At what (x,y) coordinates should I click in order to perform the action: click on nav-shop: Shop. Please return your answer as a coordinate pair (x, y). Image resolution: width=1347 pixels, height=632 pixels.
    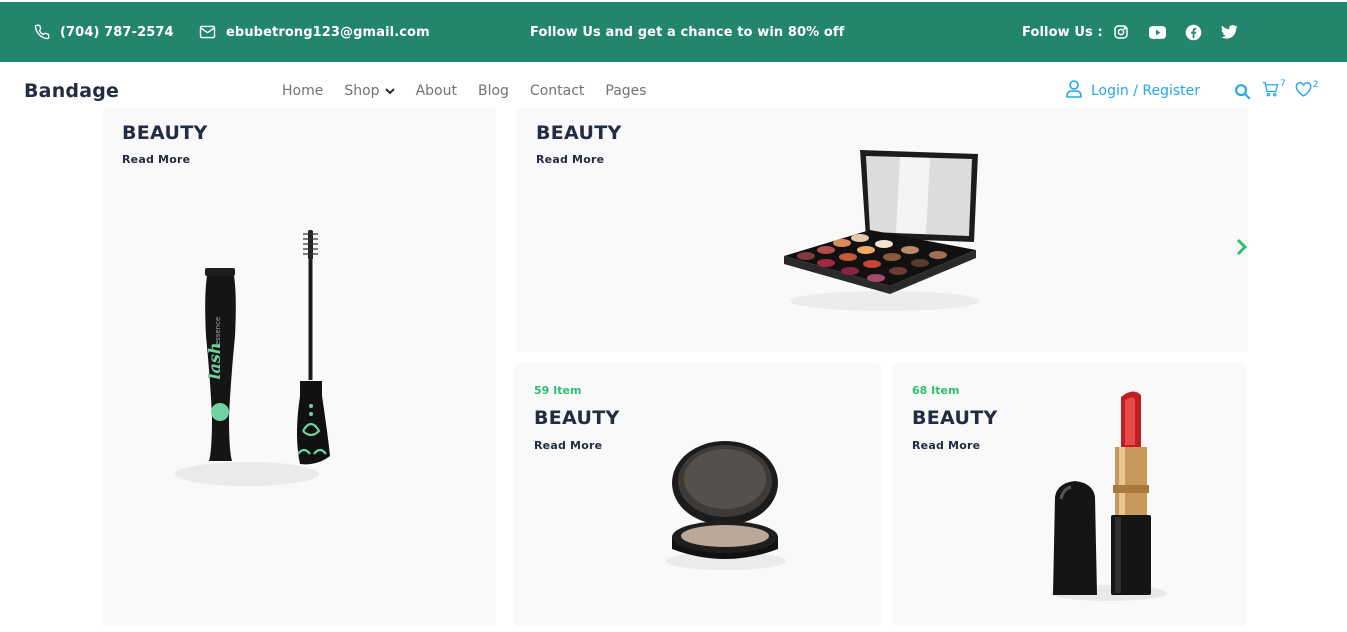
    Looking at the image, I should click on (369, 91).